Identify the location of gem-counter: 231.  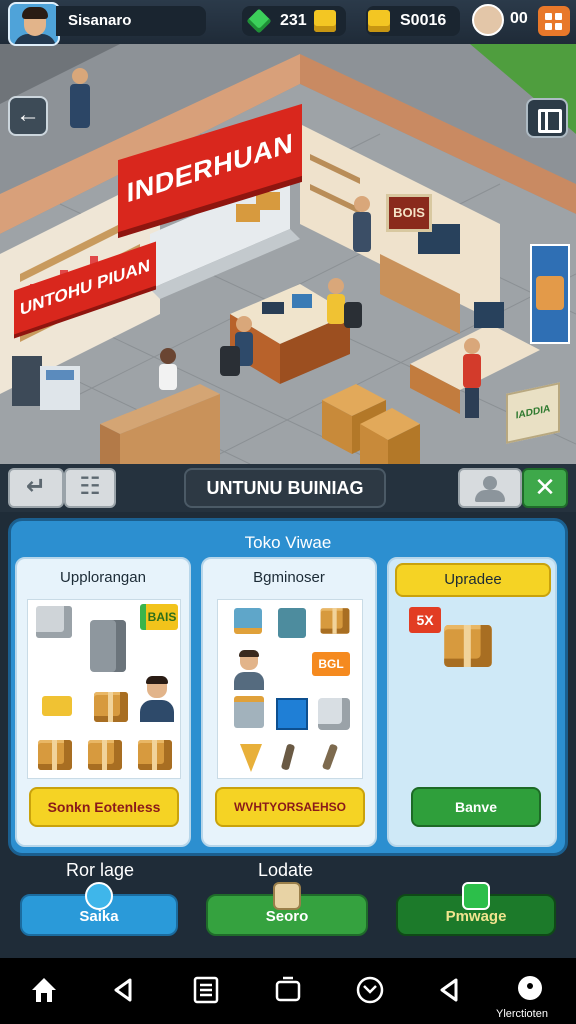
(294, 21).